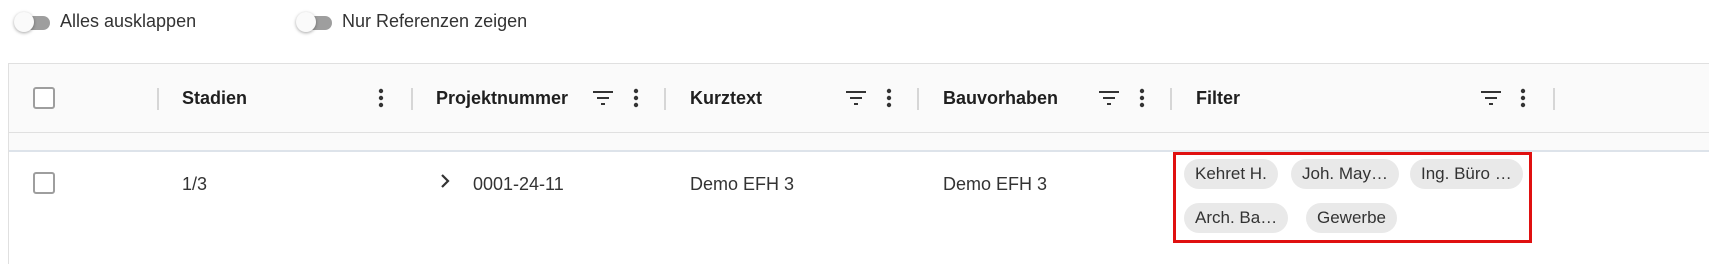 The image size is (1709, 264). I want to click on cell-bauvorhaben: Demo EFH 3, so click(995, 184).